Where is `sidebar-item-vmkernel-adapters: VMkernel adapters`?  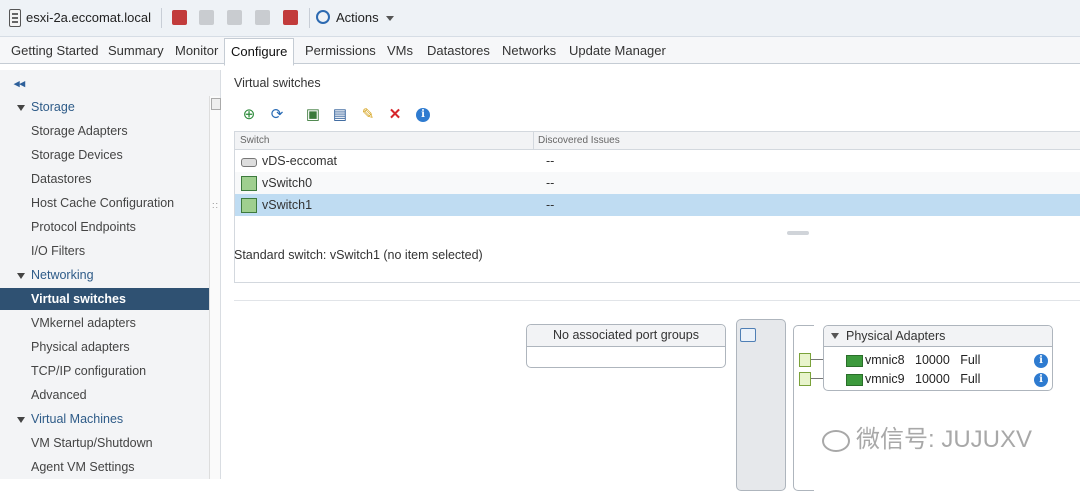 sidebar-item-vmkernel-adapters: VMkernel adapters is located at coordinates (104, 323).